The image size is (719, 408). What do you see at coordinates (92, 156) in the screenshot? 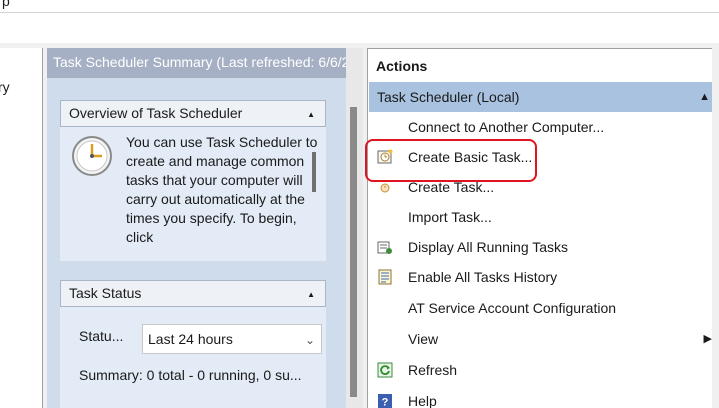
I see `clock-icon` at bounding box center [92, 156].